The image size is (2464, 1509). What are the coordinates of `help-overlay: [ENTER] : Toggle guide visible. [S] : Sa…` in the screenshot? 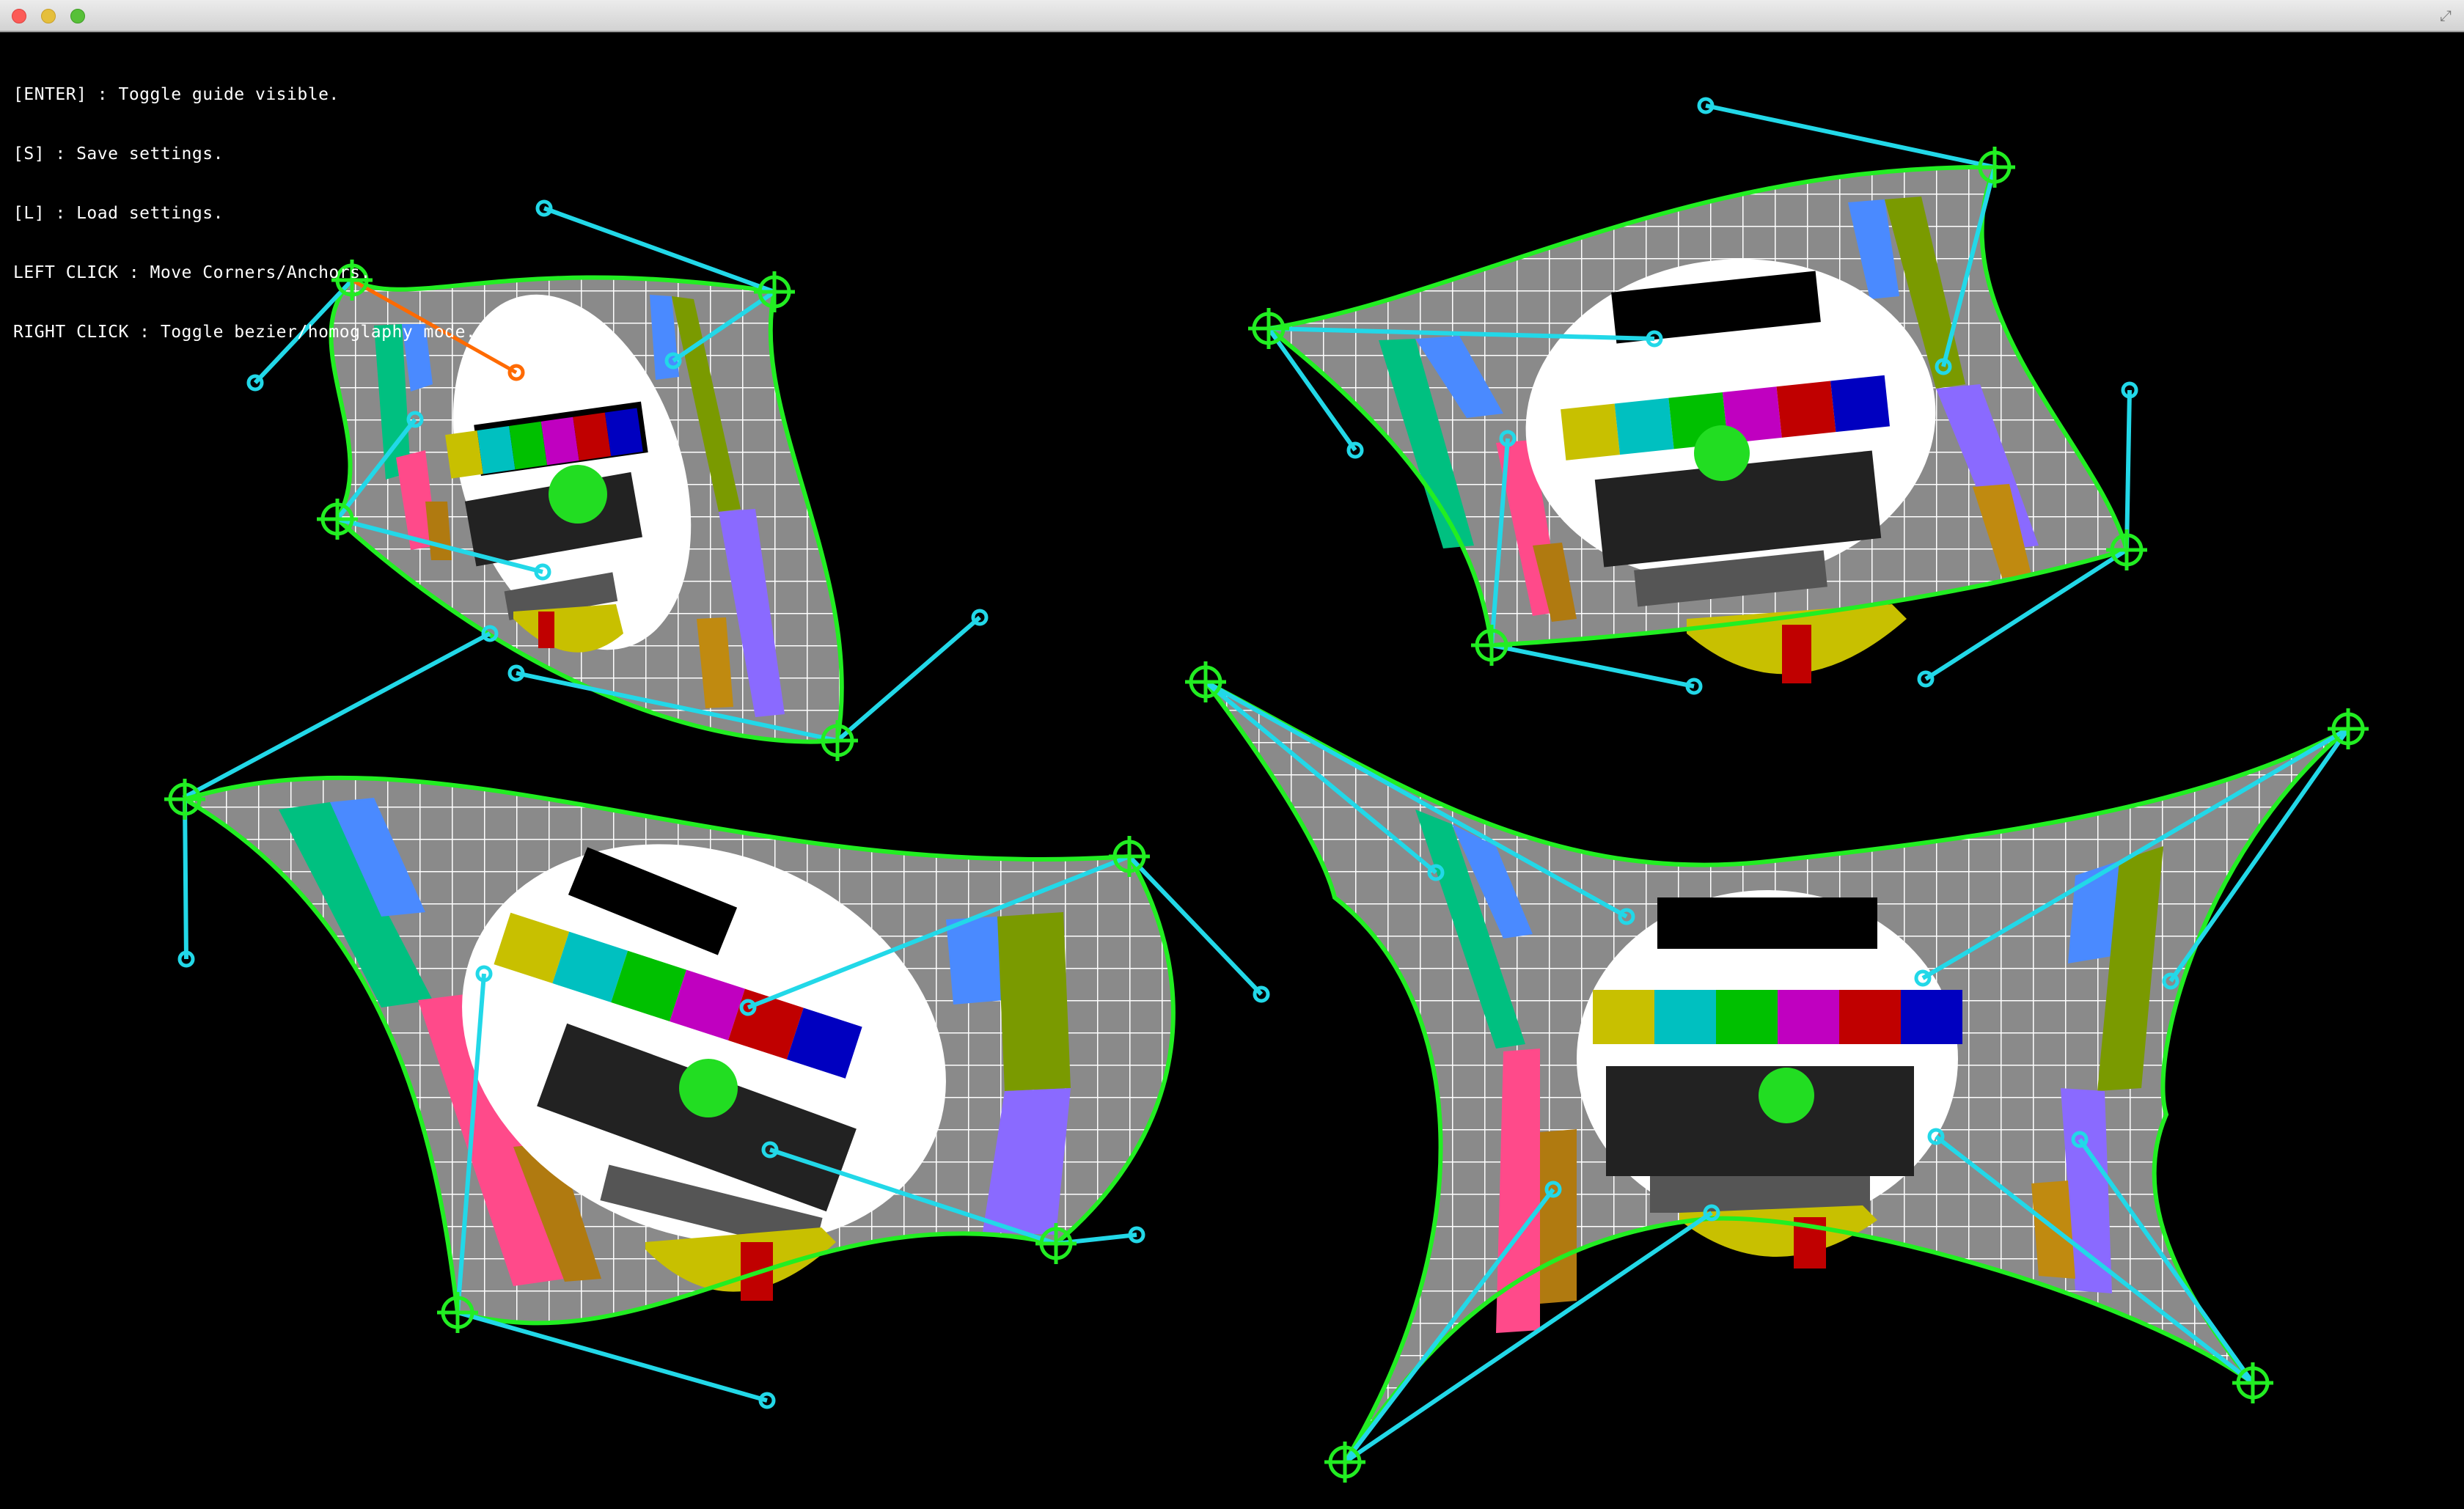 It's located at (244, 214).